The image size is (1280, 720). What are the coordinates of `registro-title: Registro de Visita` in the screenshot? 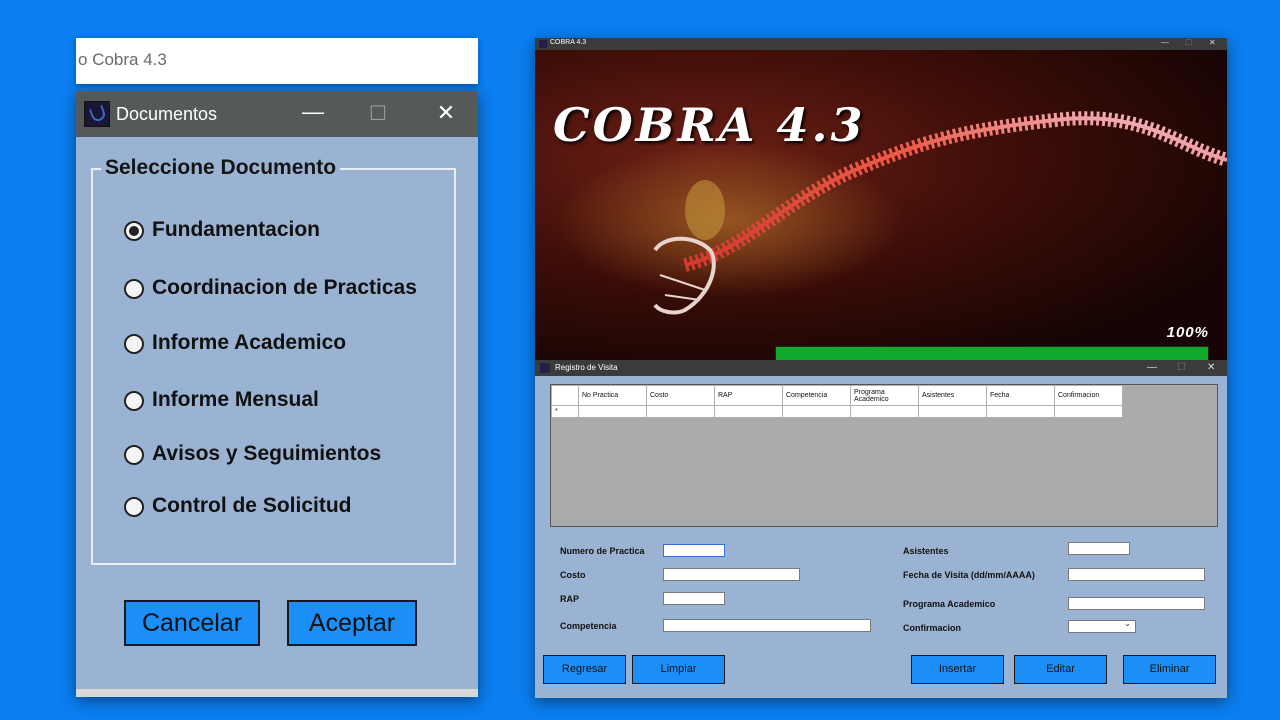 It's located at (586, 367).